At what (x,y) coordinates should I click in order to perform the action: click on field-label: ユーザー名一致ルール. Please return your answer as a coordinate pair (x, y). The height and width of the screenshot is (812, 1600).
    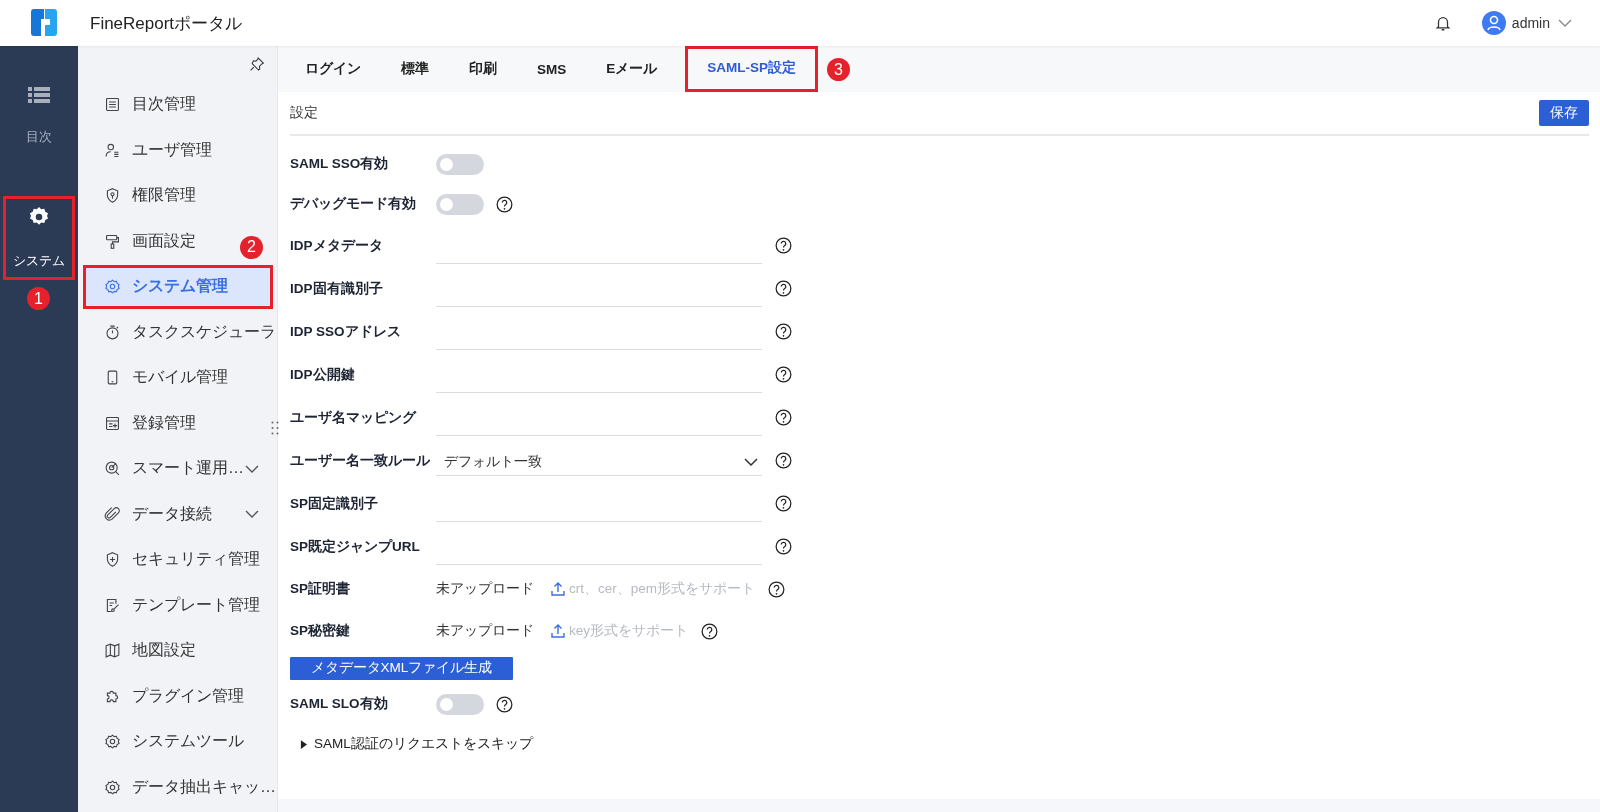
    Looking at the image, I should click on (360, 460).